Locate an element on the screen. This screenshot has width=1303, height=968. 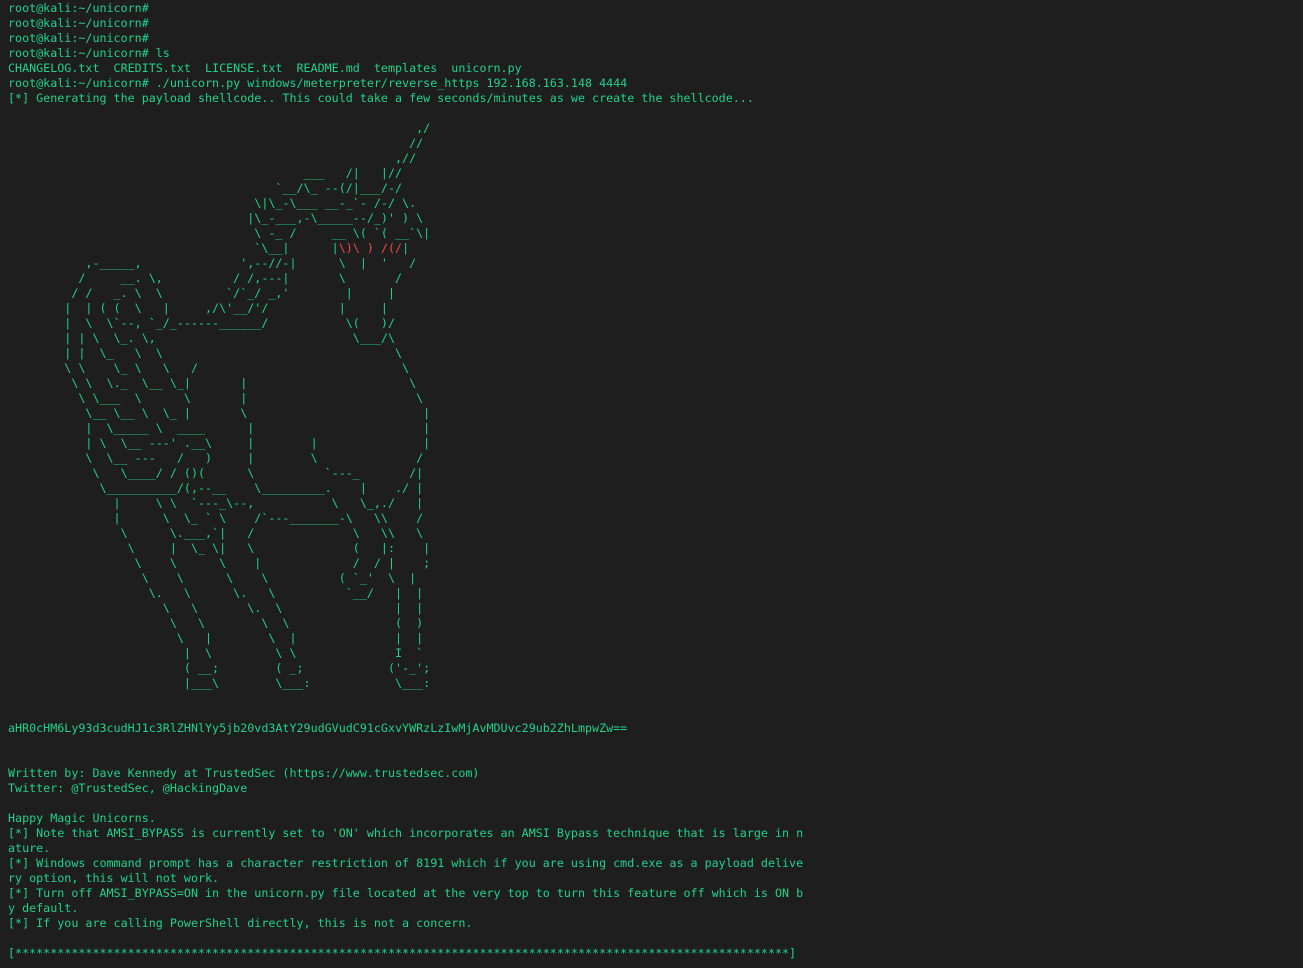
unicorn-ascii-segment is located at coordinates (377, 248).